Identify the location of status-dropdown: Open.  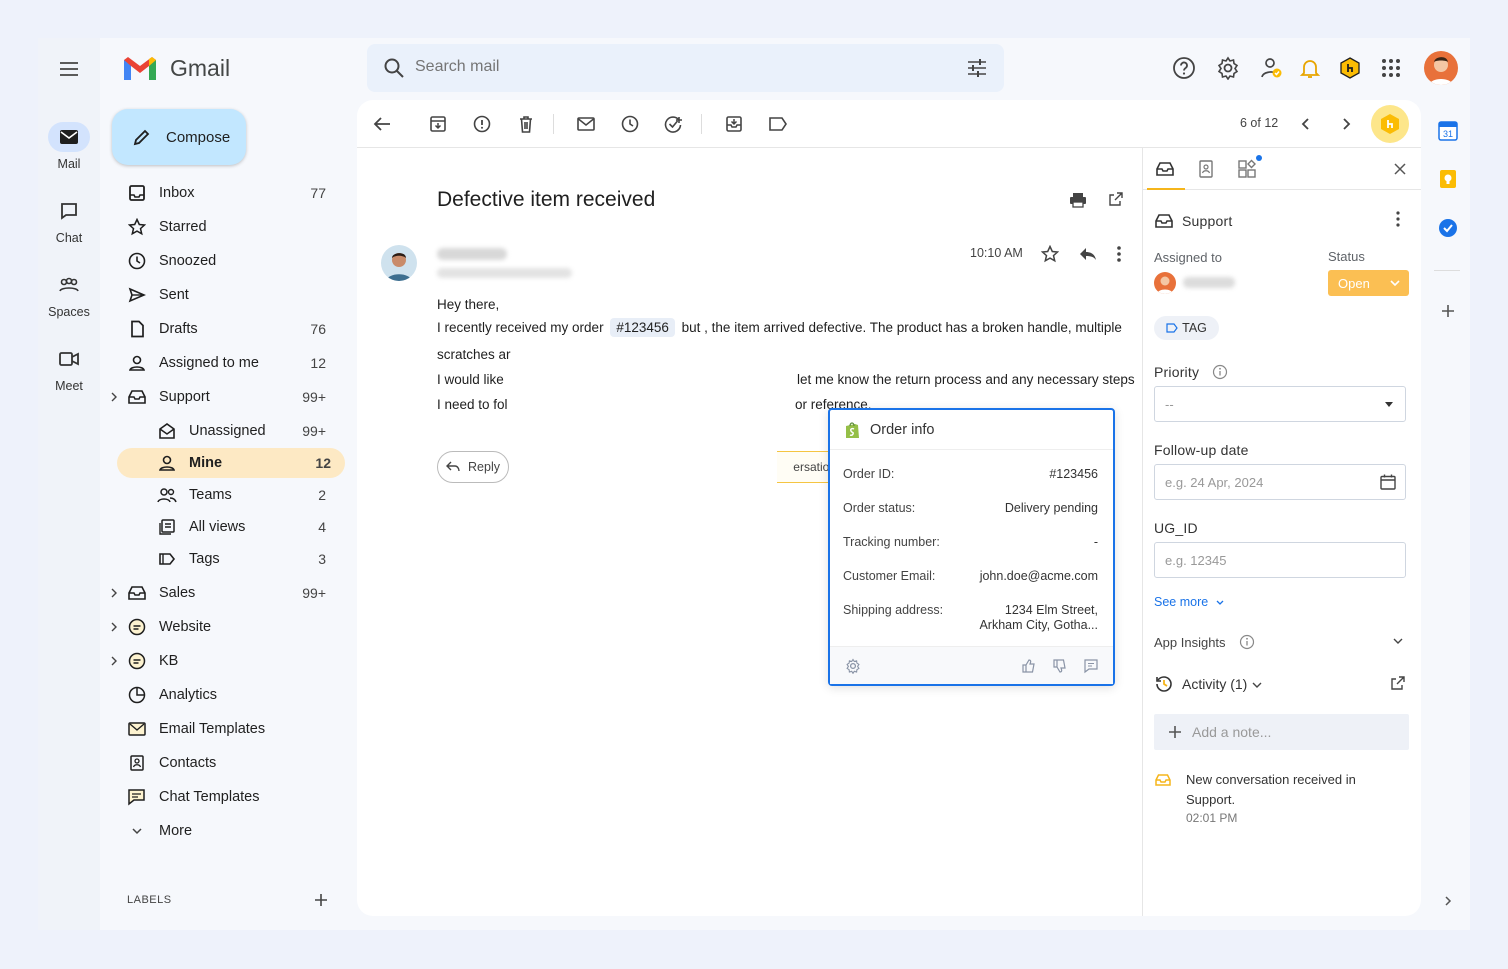
(1368, 283).